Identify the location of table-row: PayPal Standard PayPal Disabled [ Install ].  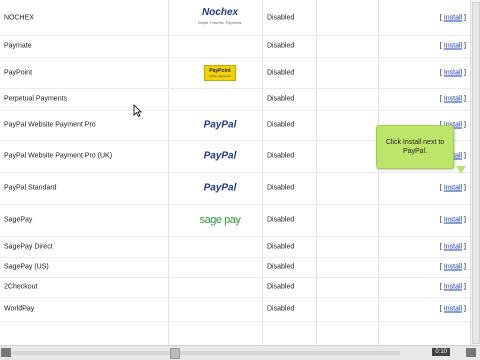
(235, 188).